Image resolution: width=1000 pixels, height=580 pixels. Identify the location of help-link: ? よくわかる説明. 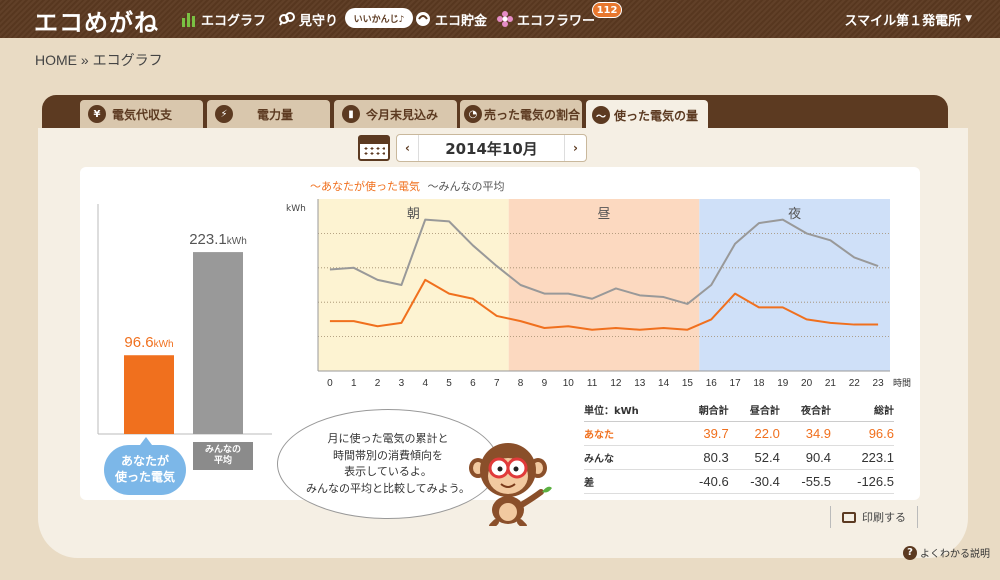
(946, 552).